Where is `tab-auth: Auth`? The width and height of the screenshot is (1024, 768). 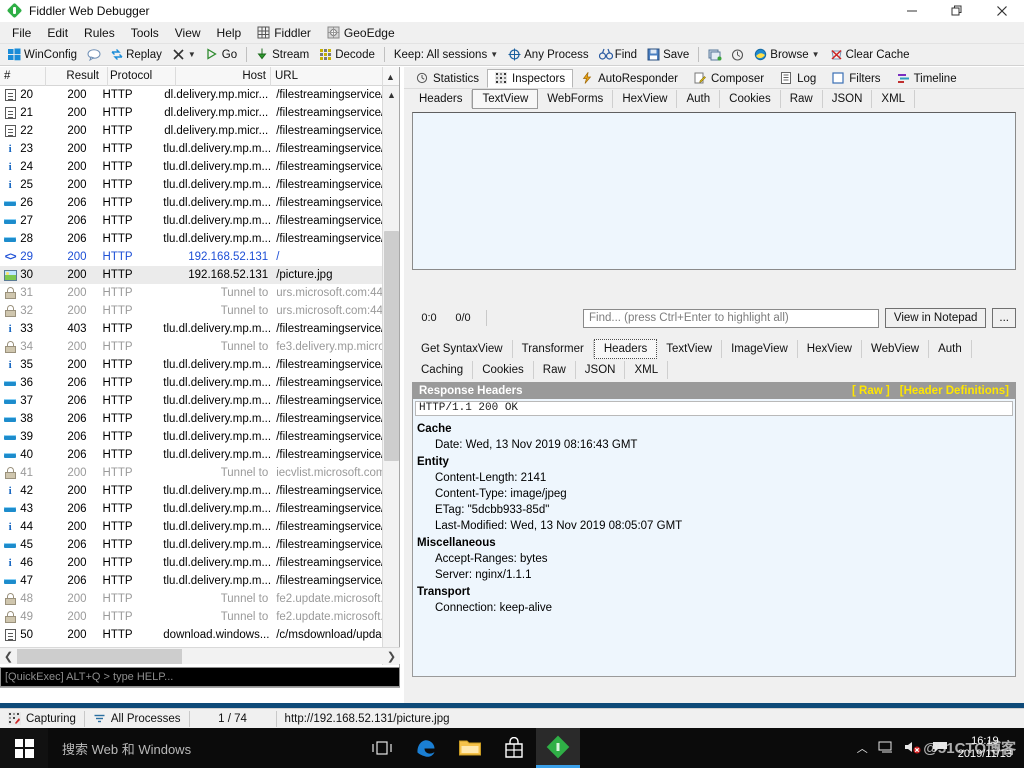
tab-auth: Auth is located at coordinates (950, 349).